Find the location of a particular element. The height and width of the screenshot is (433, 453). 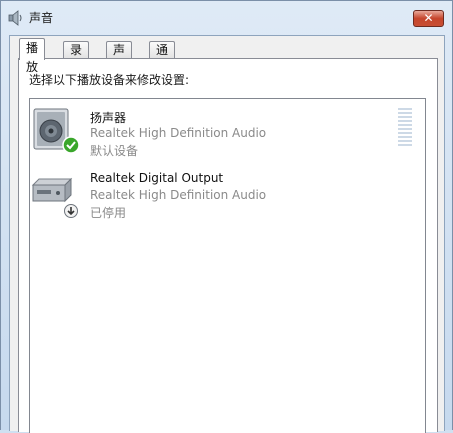

device-status: 已停用 is located at coordinates (108, 213).